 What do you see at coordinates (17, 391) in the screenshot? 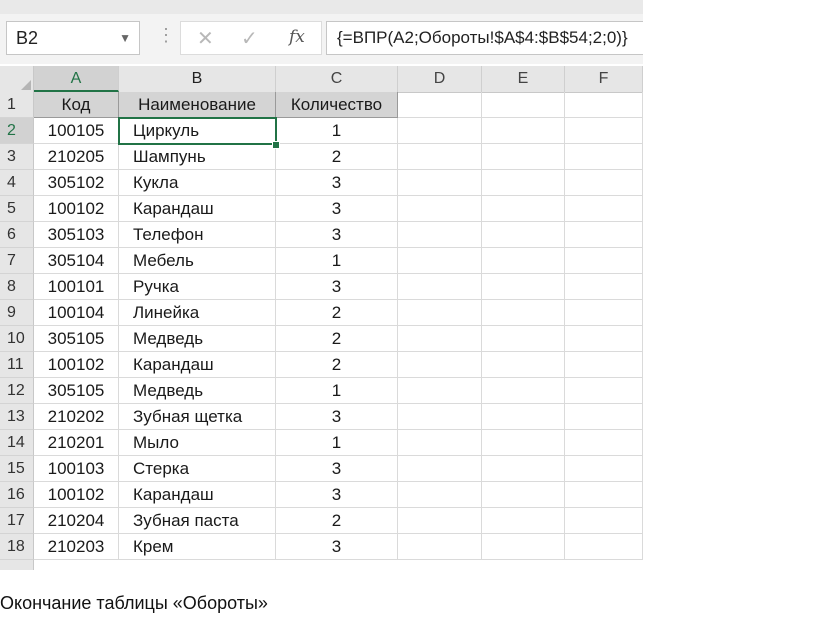
I see `row-header: 12` at bounding box center [17, 391].